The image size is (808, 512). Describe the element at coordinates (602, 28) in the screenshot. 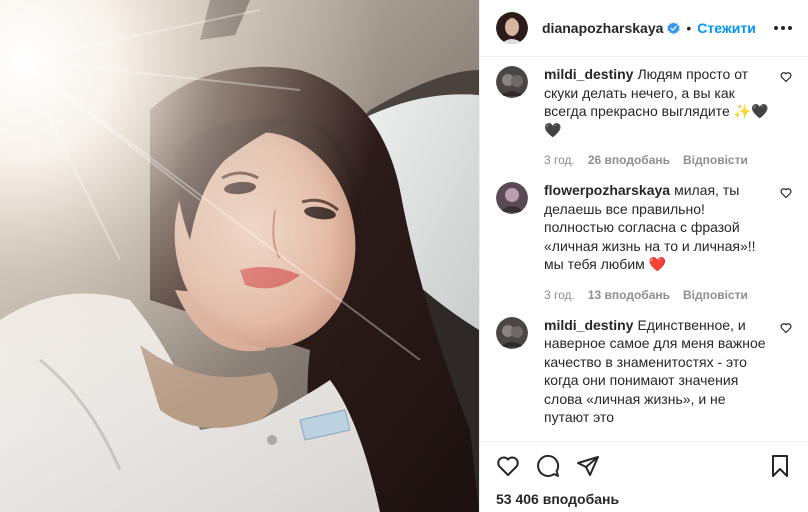

I see `author-username: dianapozharskaya` at that location.